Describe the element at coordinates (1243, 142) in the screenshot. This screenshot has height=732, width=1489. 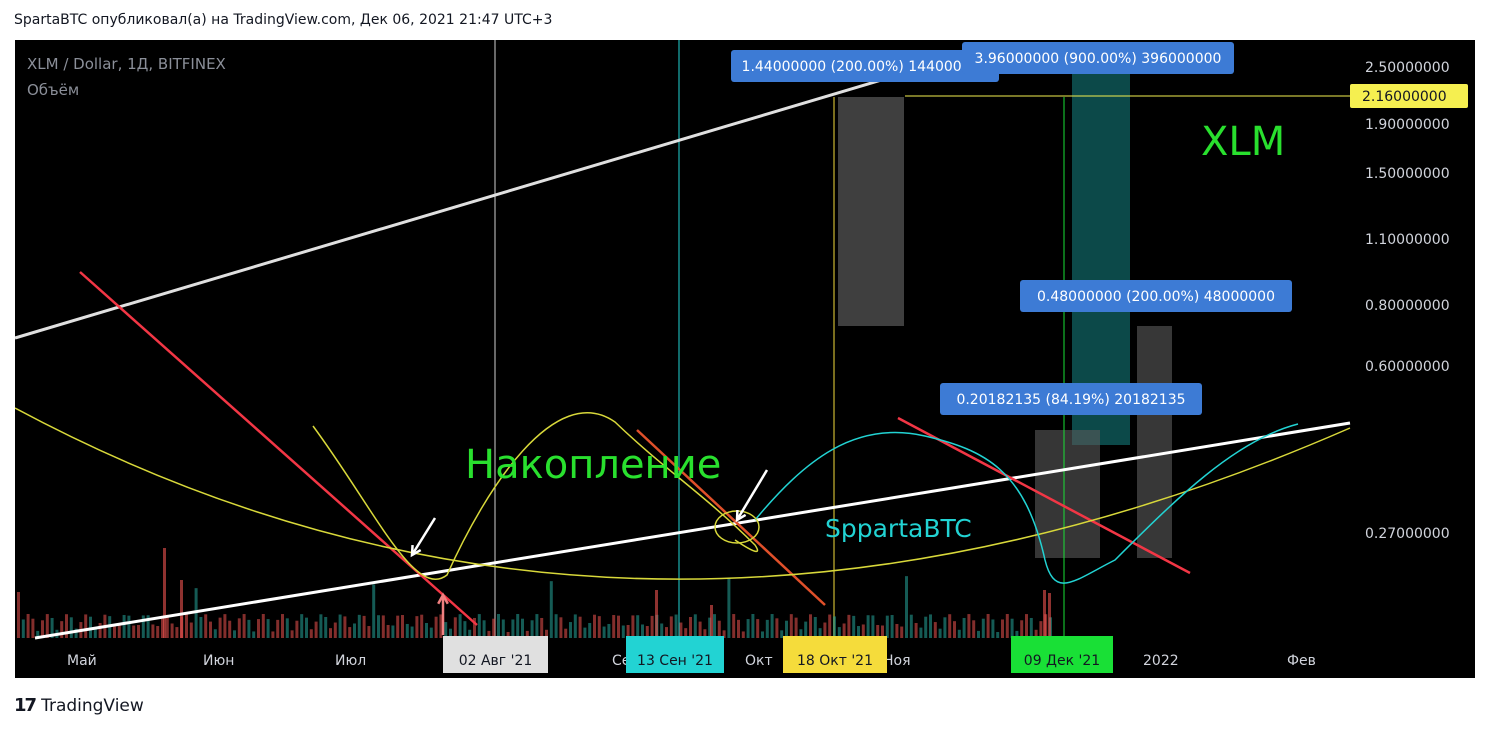
I see `xlm-annotation: XLM` at that location.